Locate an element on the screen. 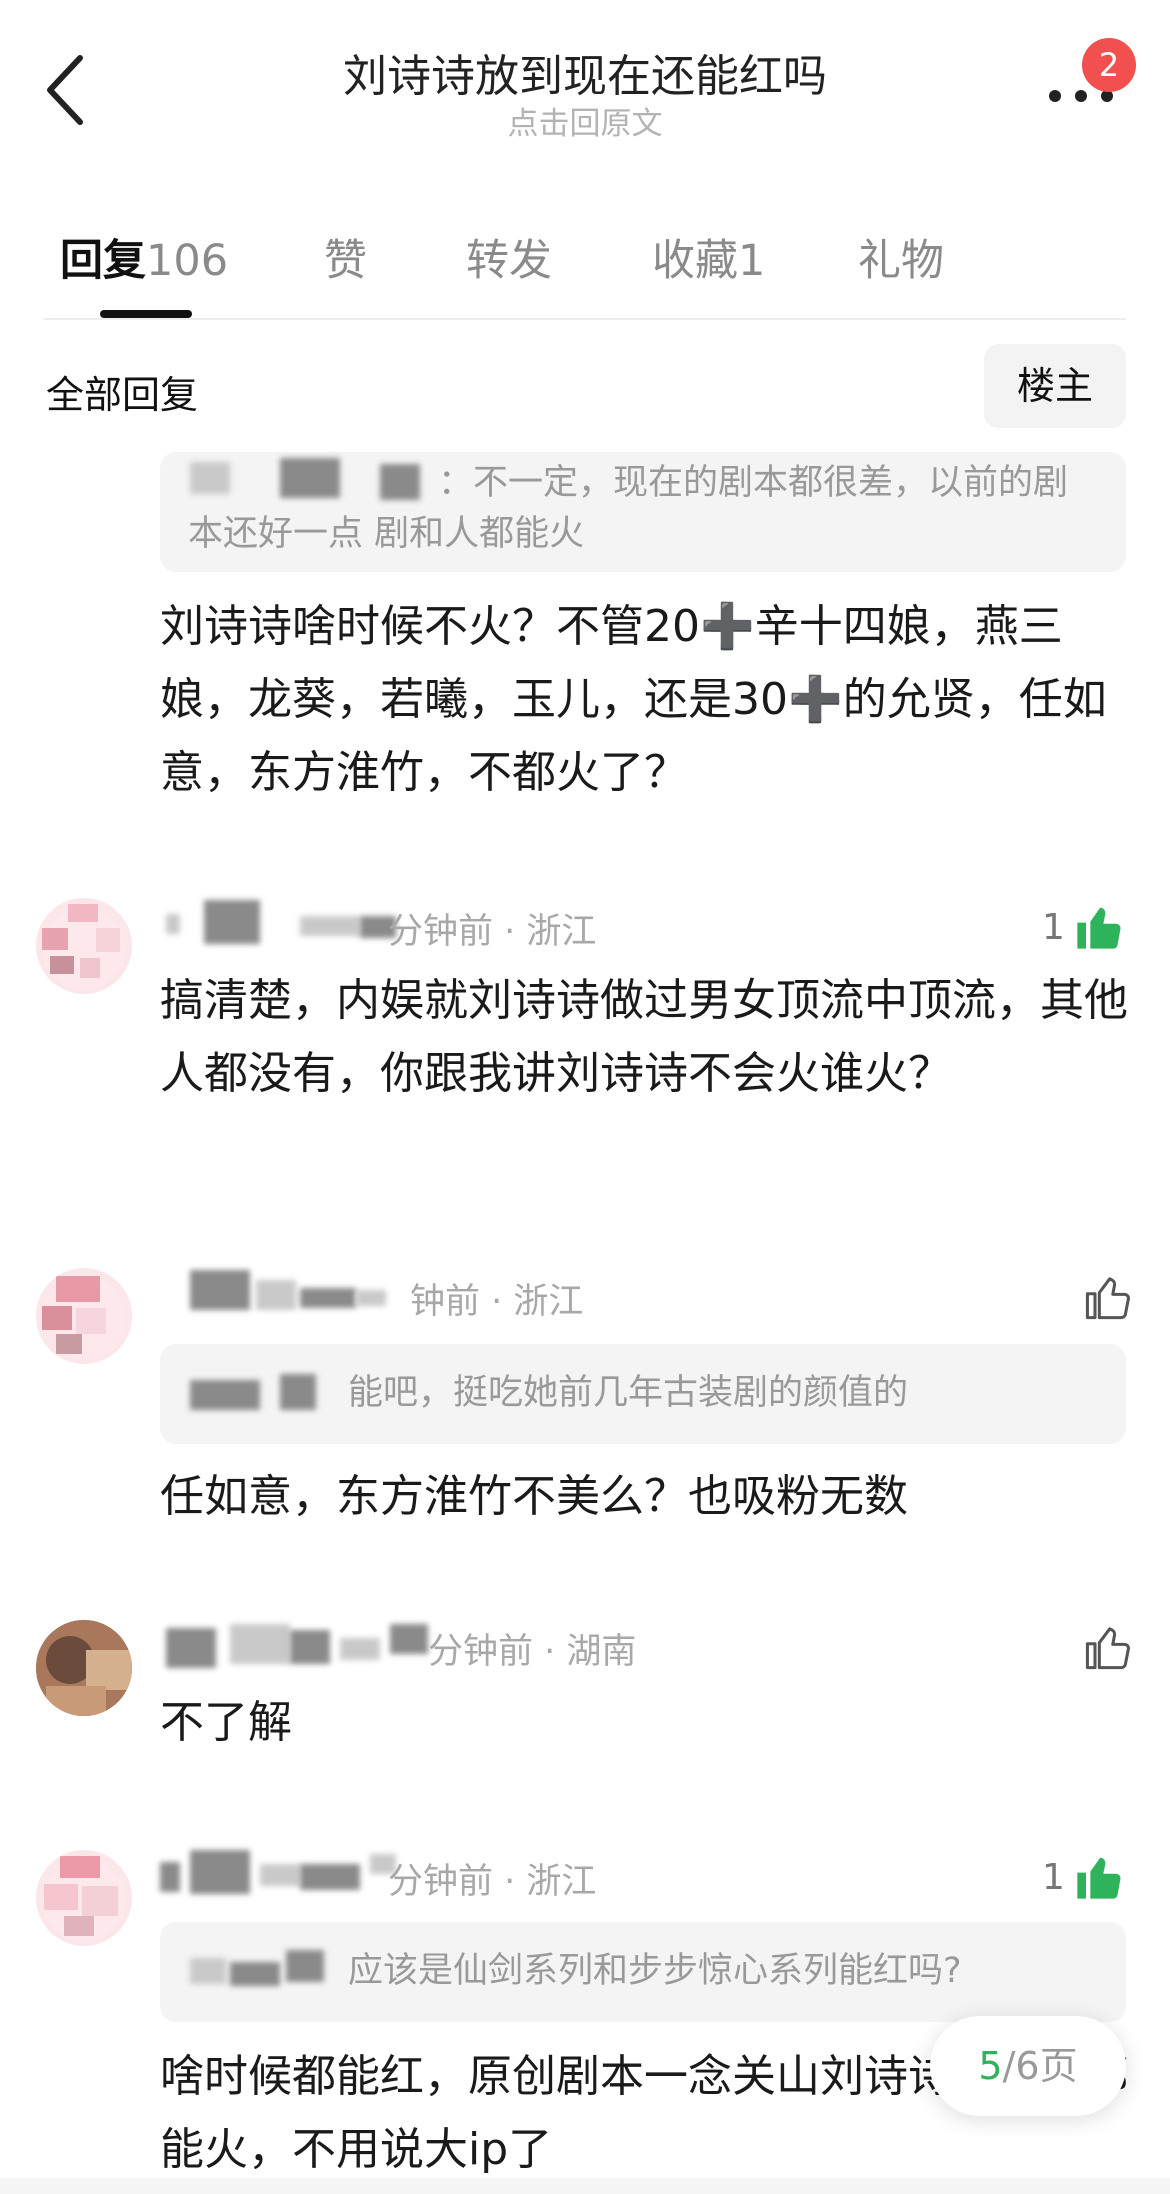 This screenshot has width=1170, height=2194. quoted-reply: 能吧，挺吃她前几年古装剧的颜值的 is located at coordinates (643, 1394).